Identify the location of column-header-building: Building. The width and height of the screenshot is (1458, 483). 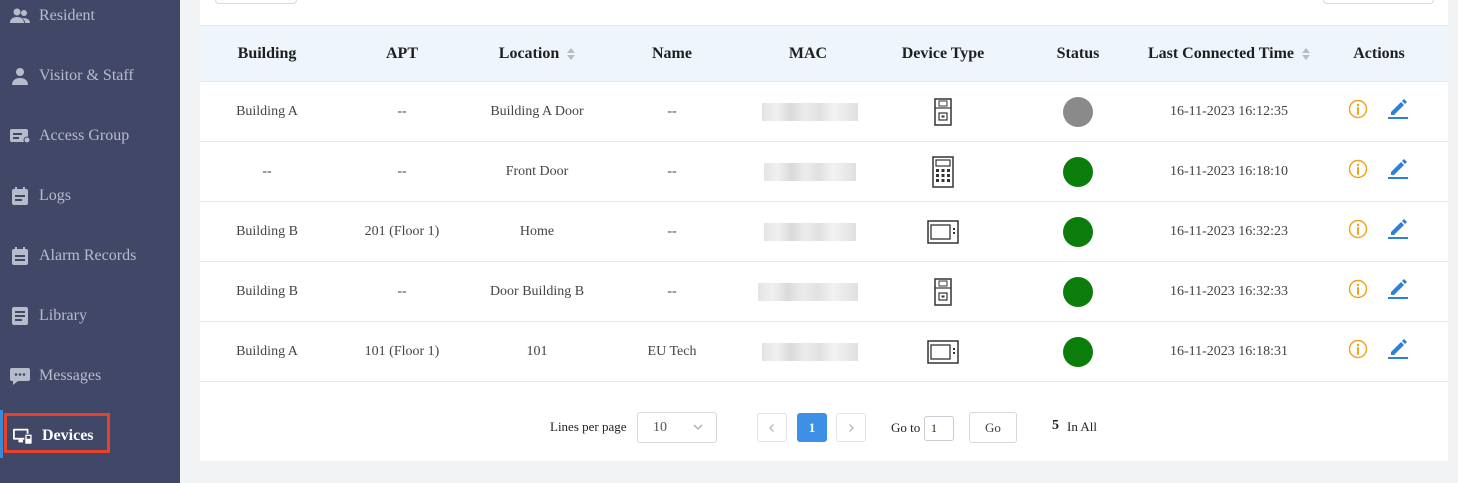
(267, 53).